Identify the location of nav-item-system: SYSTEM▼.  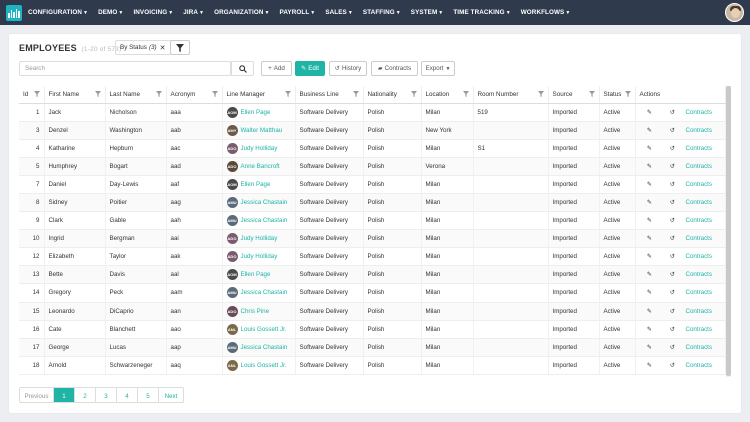
(427, 12).